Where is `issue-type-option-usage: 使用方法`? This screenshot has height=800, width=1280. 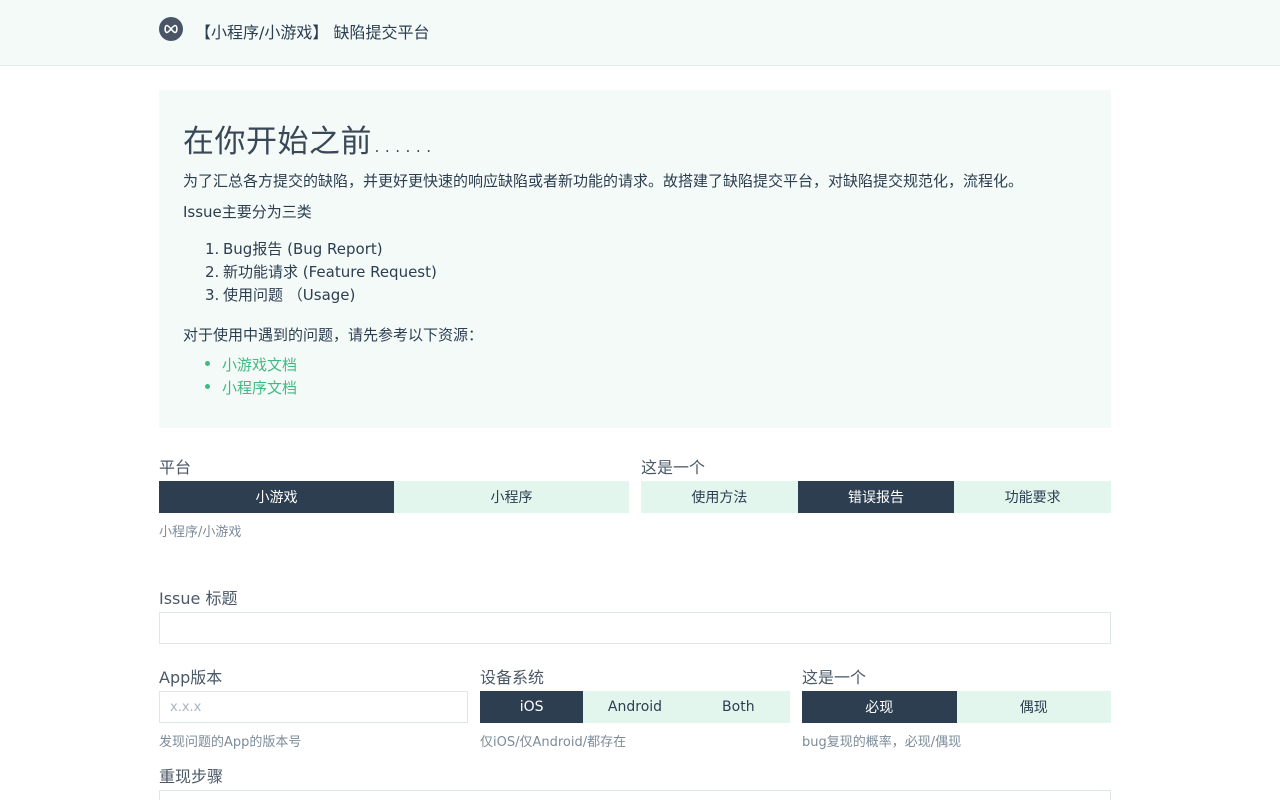 issue-type-option-usage: 使用方法 is located at coordinates (719, 497).